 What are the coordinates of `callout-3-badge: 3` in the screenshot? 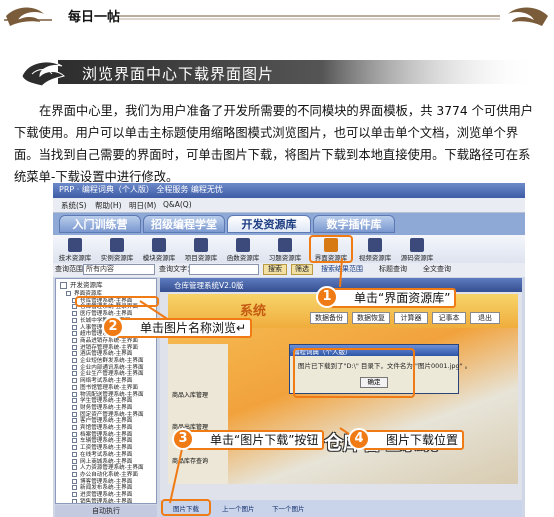 It's located at (183, 439).